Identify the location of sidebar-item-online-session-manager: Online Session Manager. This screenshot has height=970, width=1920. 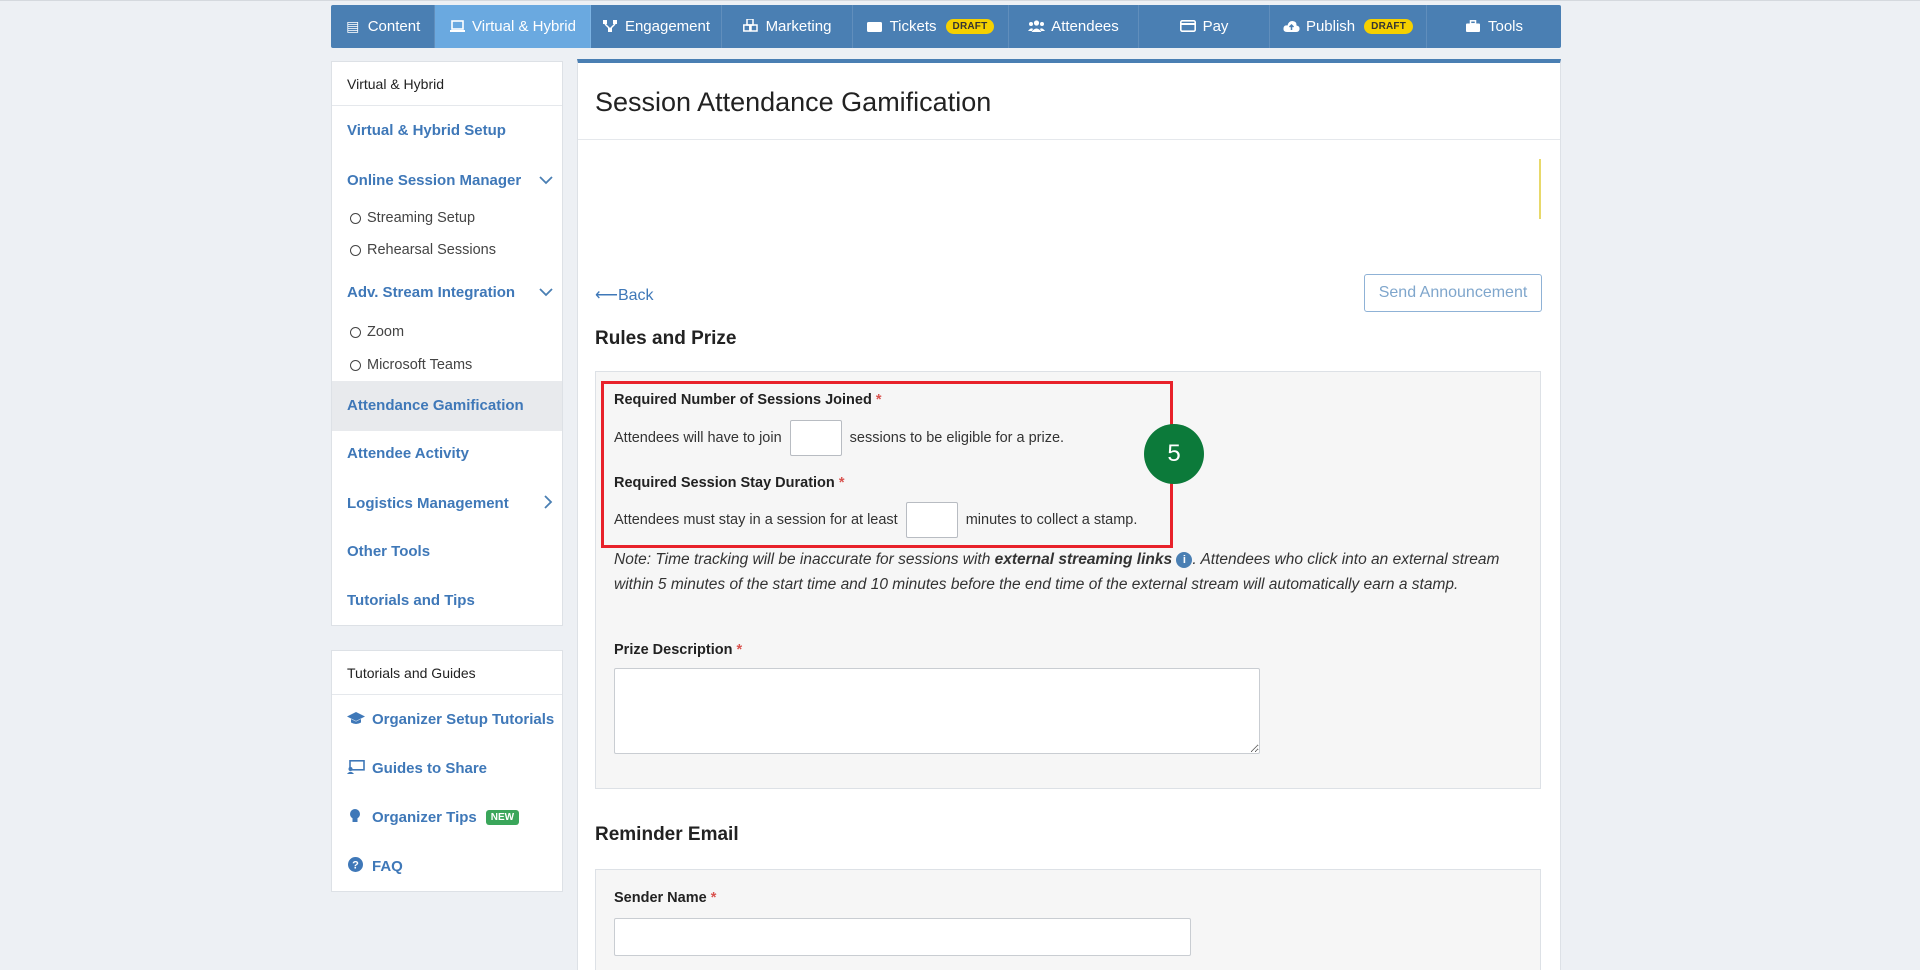
(453, 180).